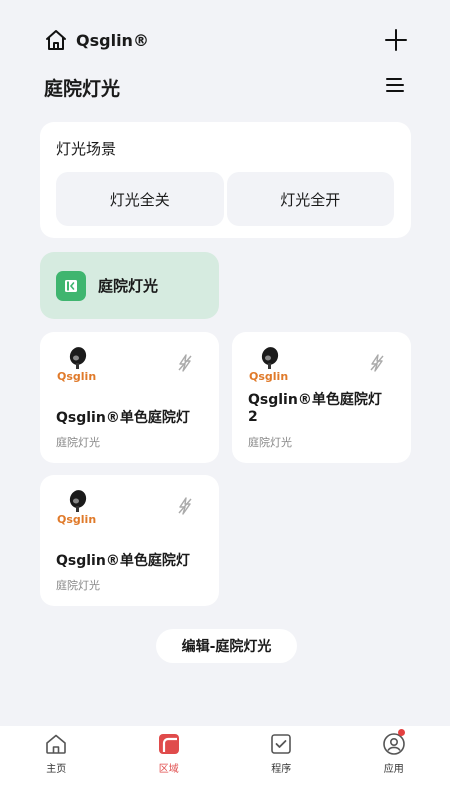 Image resolution: width=450 pixels, height=800 pixels. I want to click on device-name: Qsglin®单色庭院灯2, so click(315, 408).